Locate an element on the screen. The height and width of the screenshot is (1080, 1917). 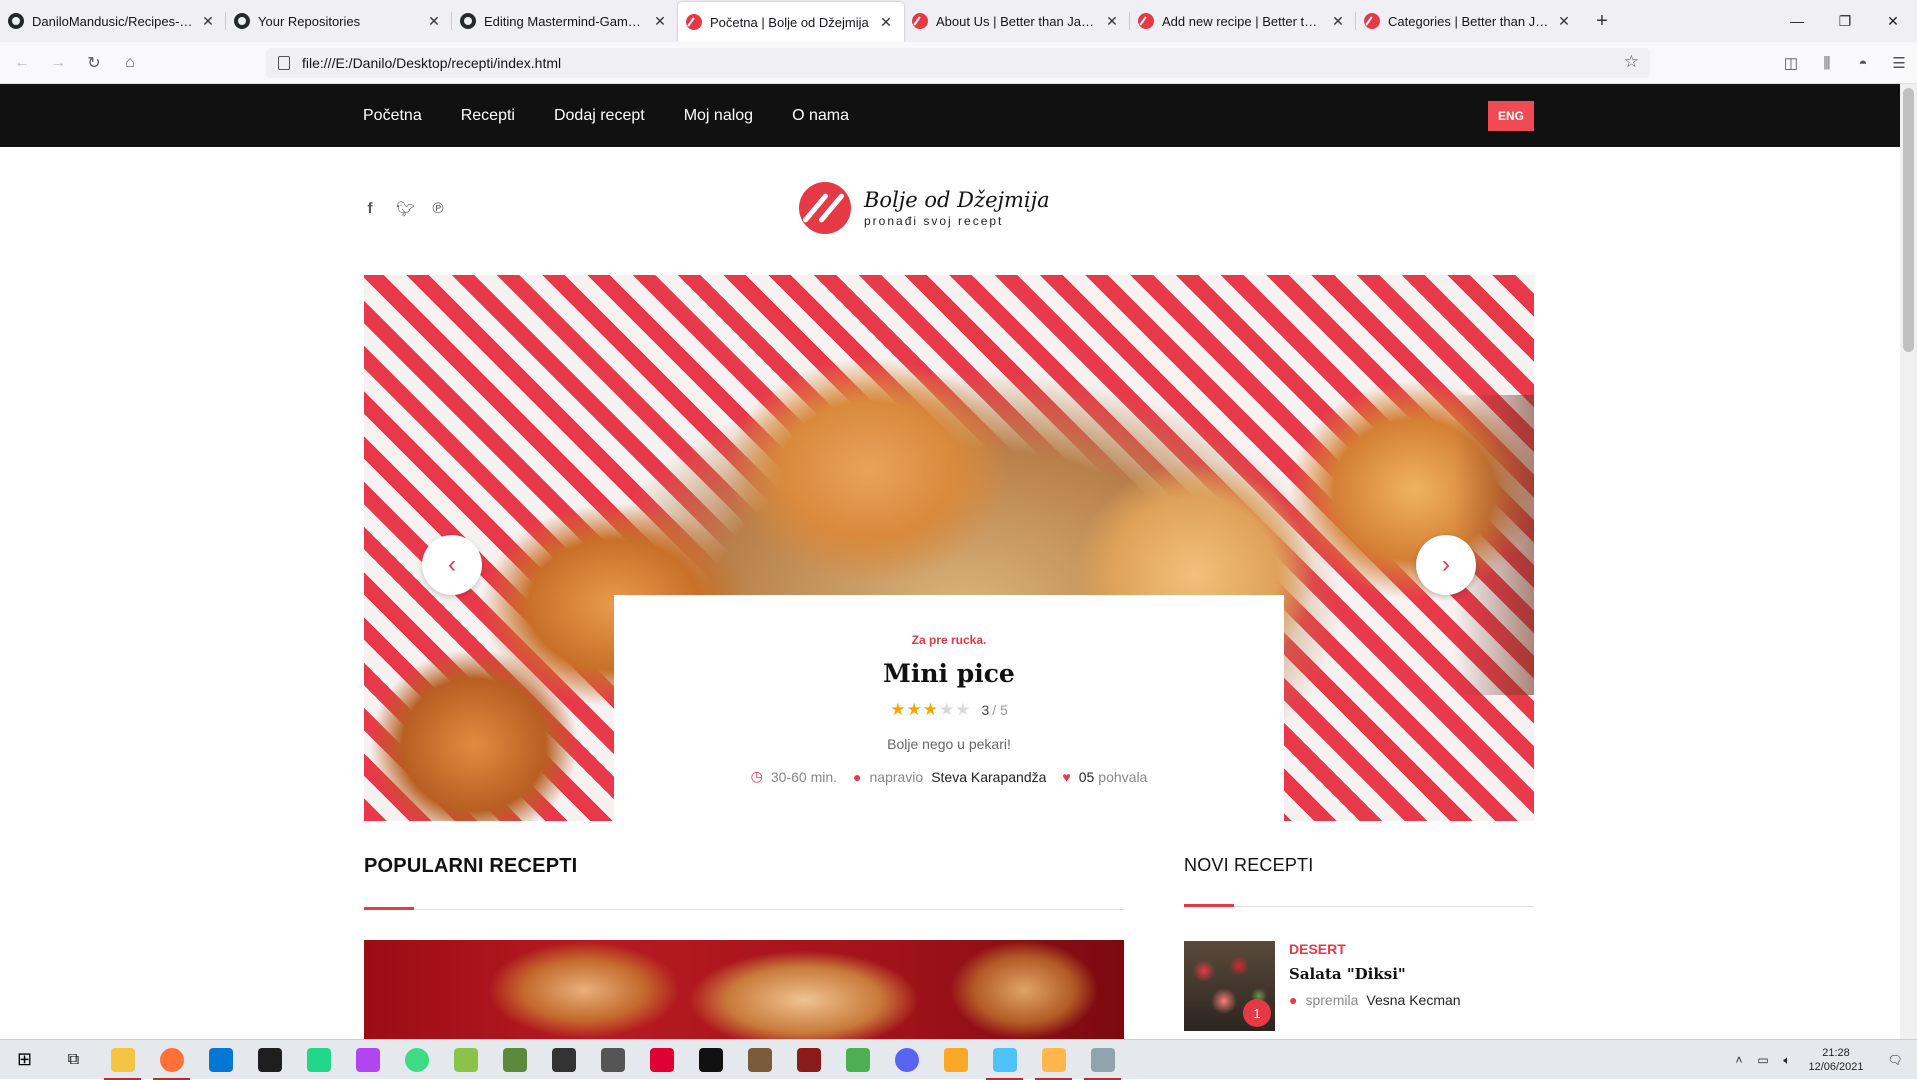
bookmark-star-icon: ☆ is located at coordinates (1631, 62).